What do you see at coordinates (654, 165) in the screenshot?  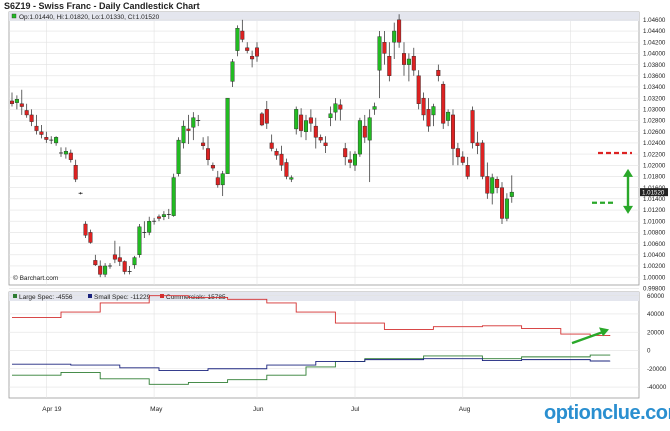 I see `y-tick-label: 1.02000` at bounding box center [654, 165].